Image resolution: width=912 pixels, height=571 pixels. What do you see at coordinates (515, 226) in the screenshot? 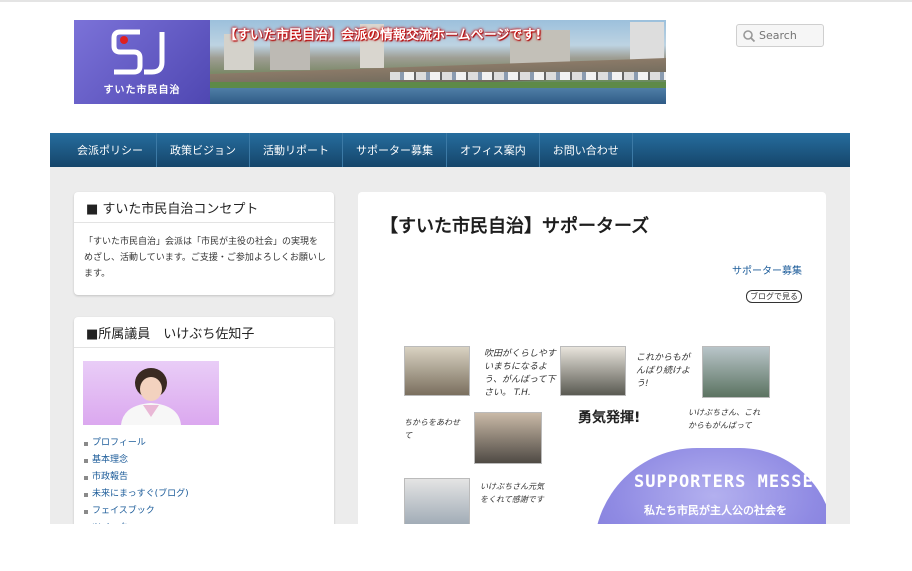
I see `page-title: 【すいた市民自治】サポーターズ` at bounding box center [515, 226].